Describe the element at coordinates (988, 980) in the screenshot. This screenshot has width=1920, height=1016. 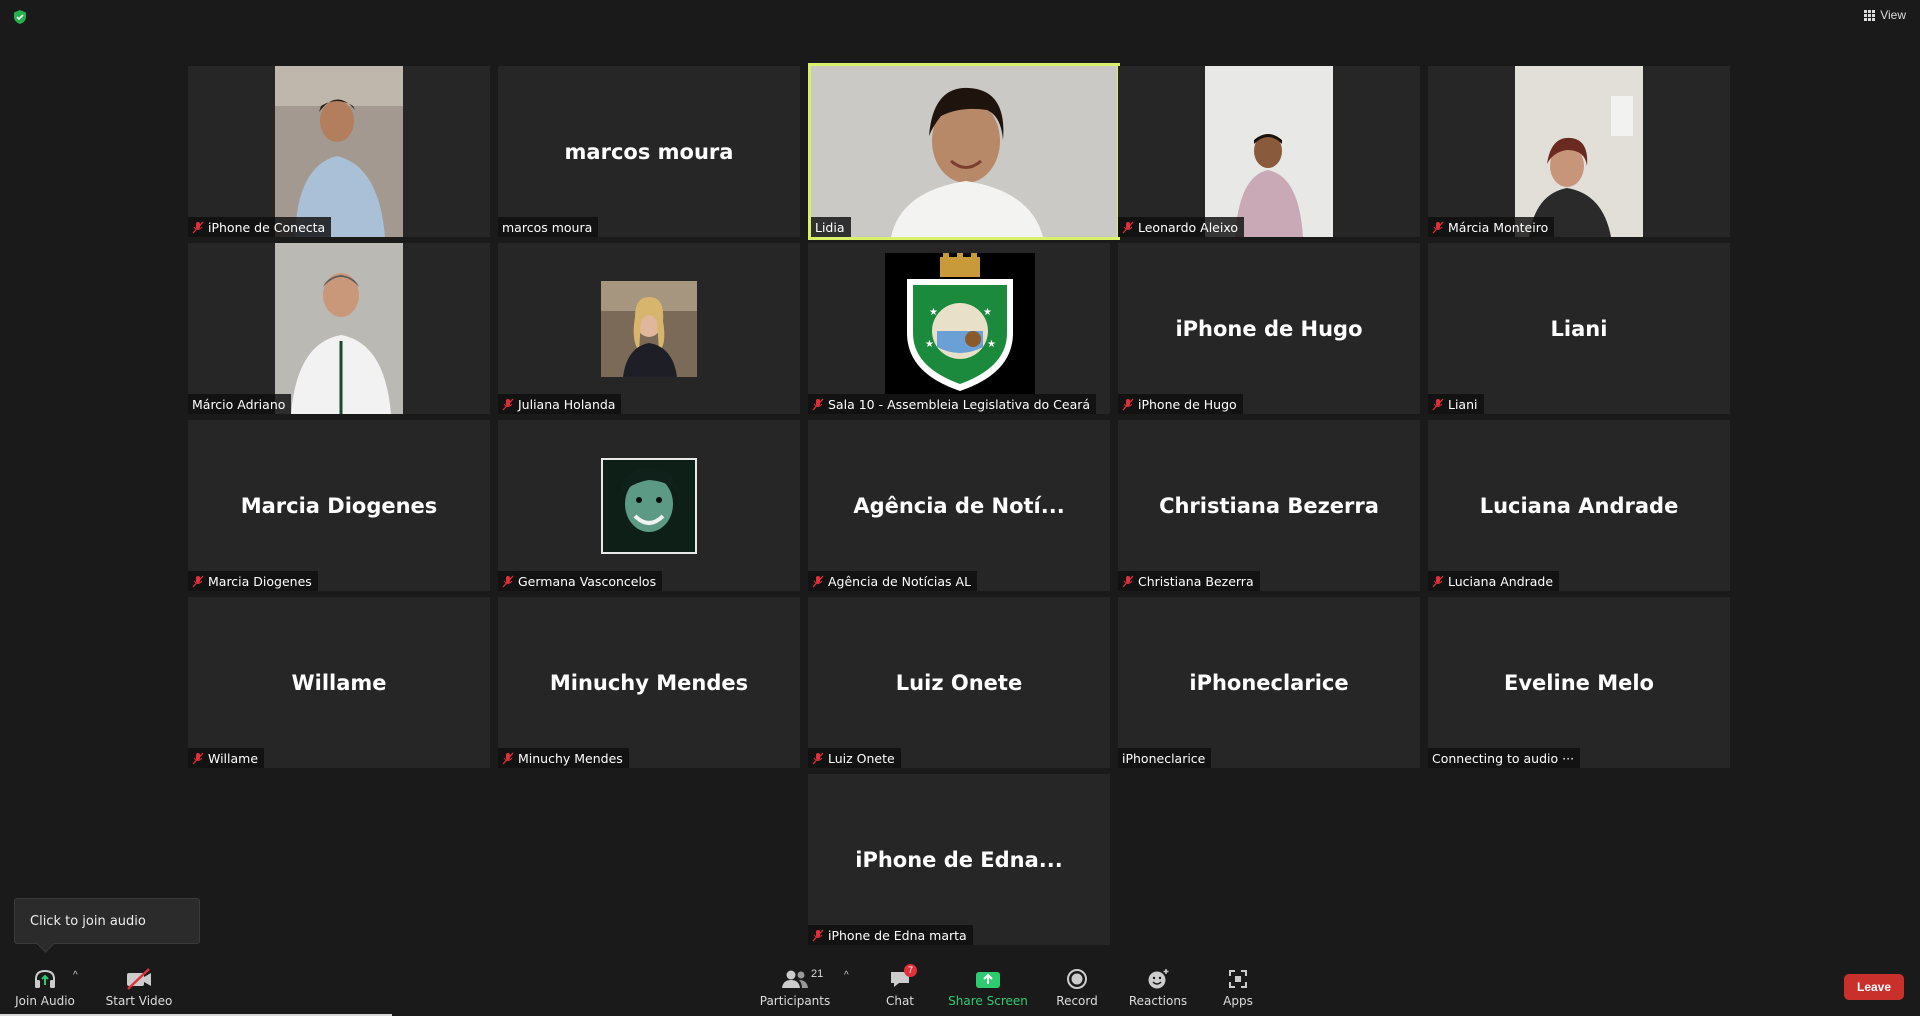
I see `share-screen-icon` at that location.